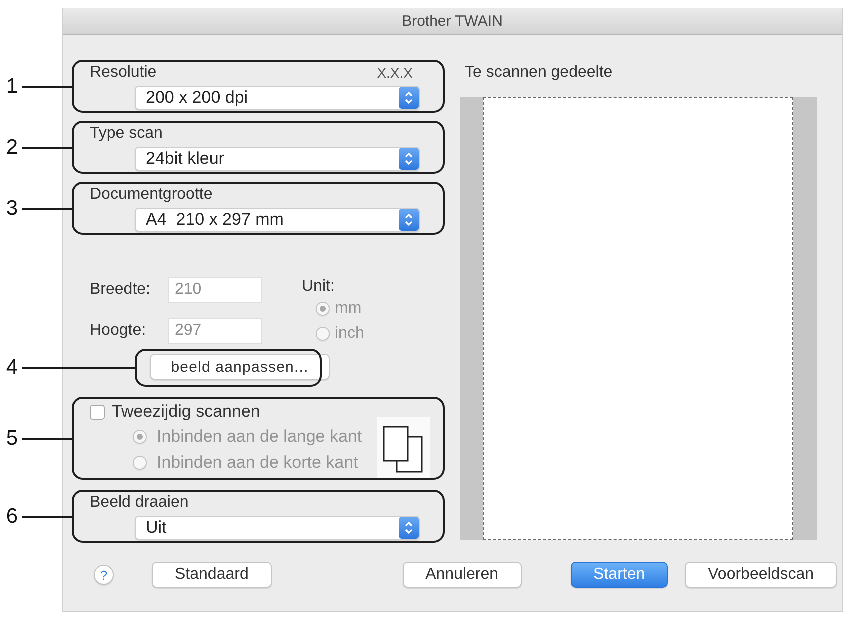 The image size is (848, 618). What do you see at coordinates (186, 412) in the screenshot?
I see `checkbox-label: Tweezijdig scannen` at bounding box center [186, 412].